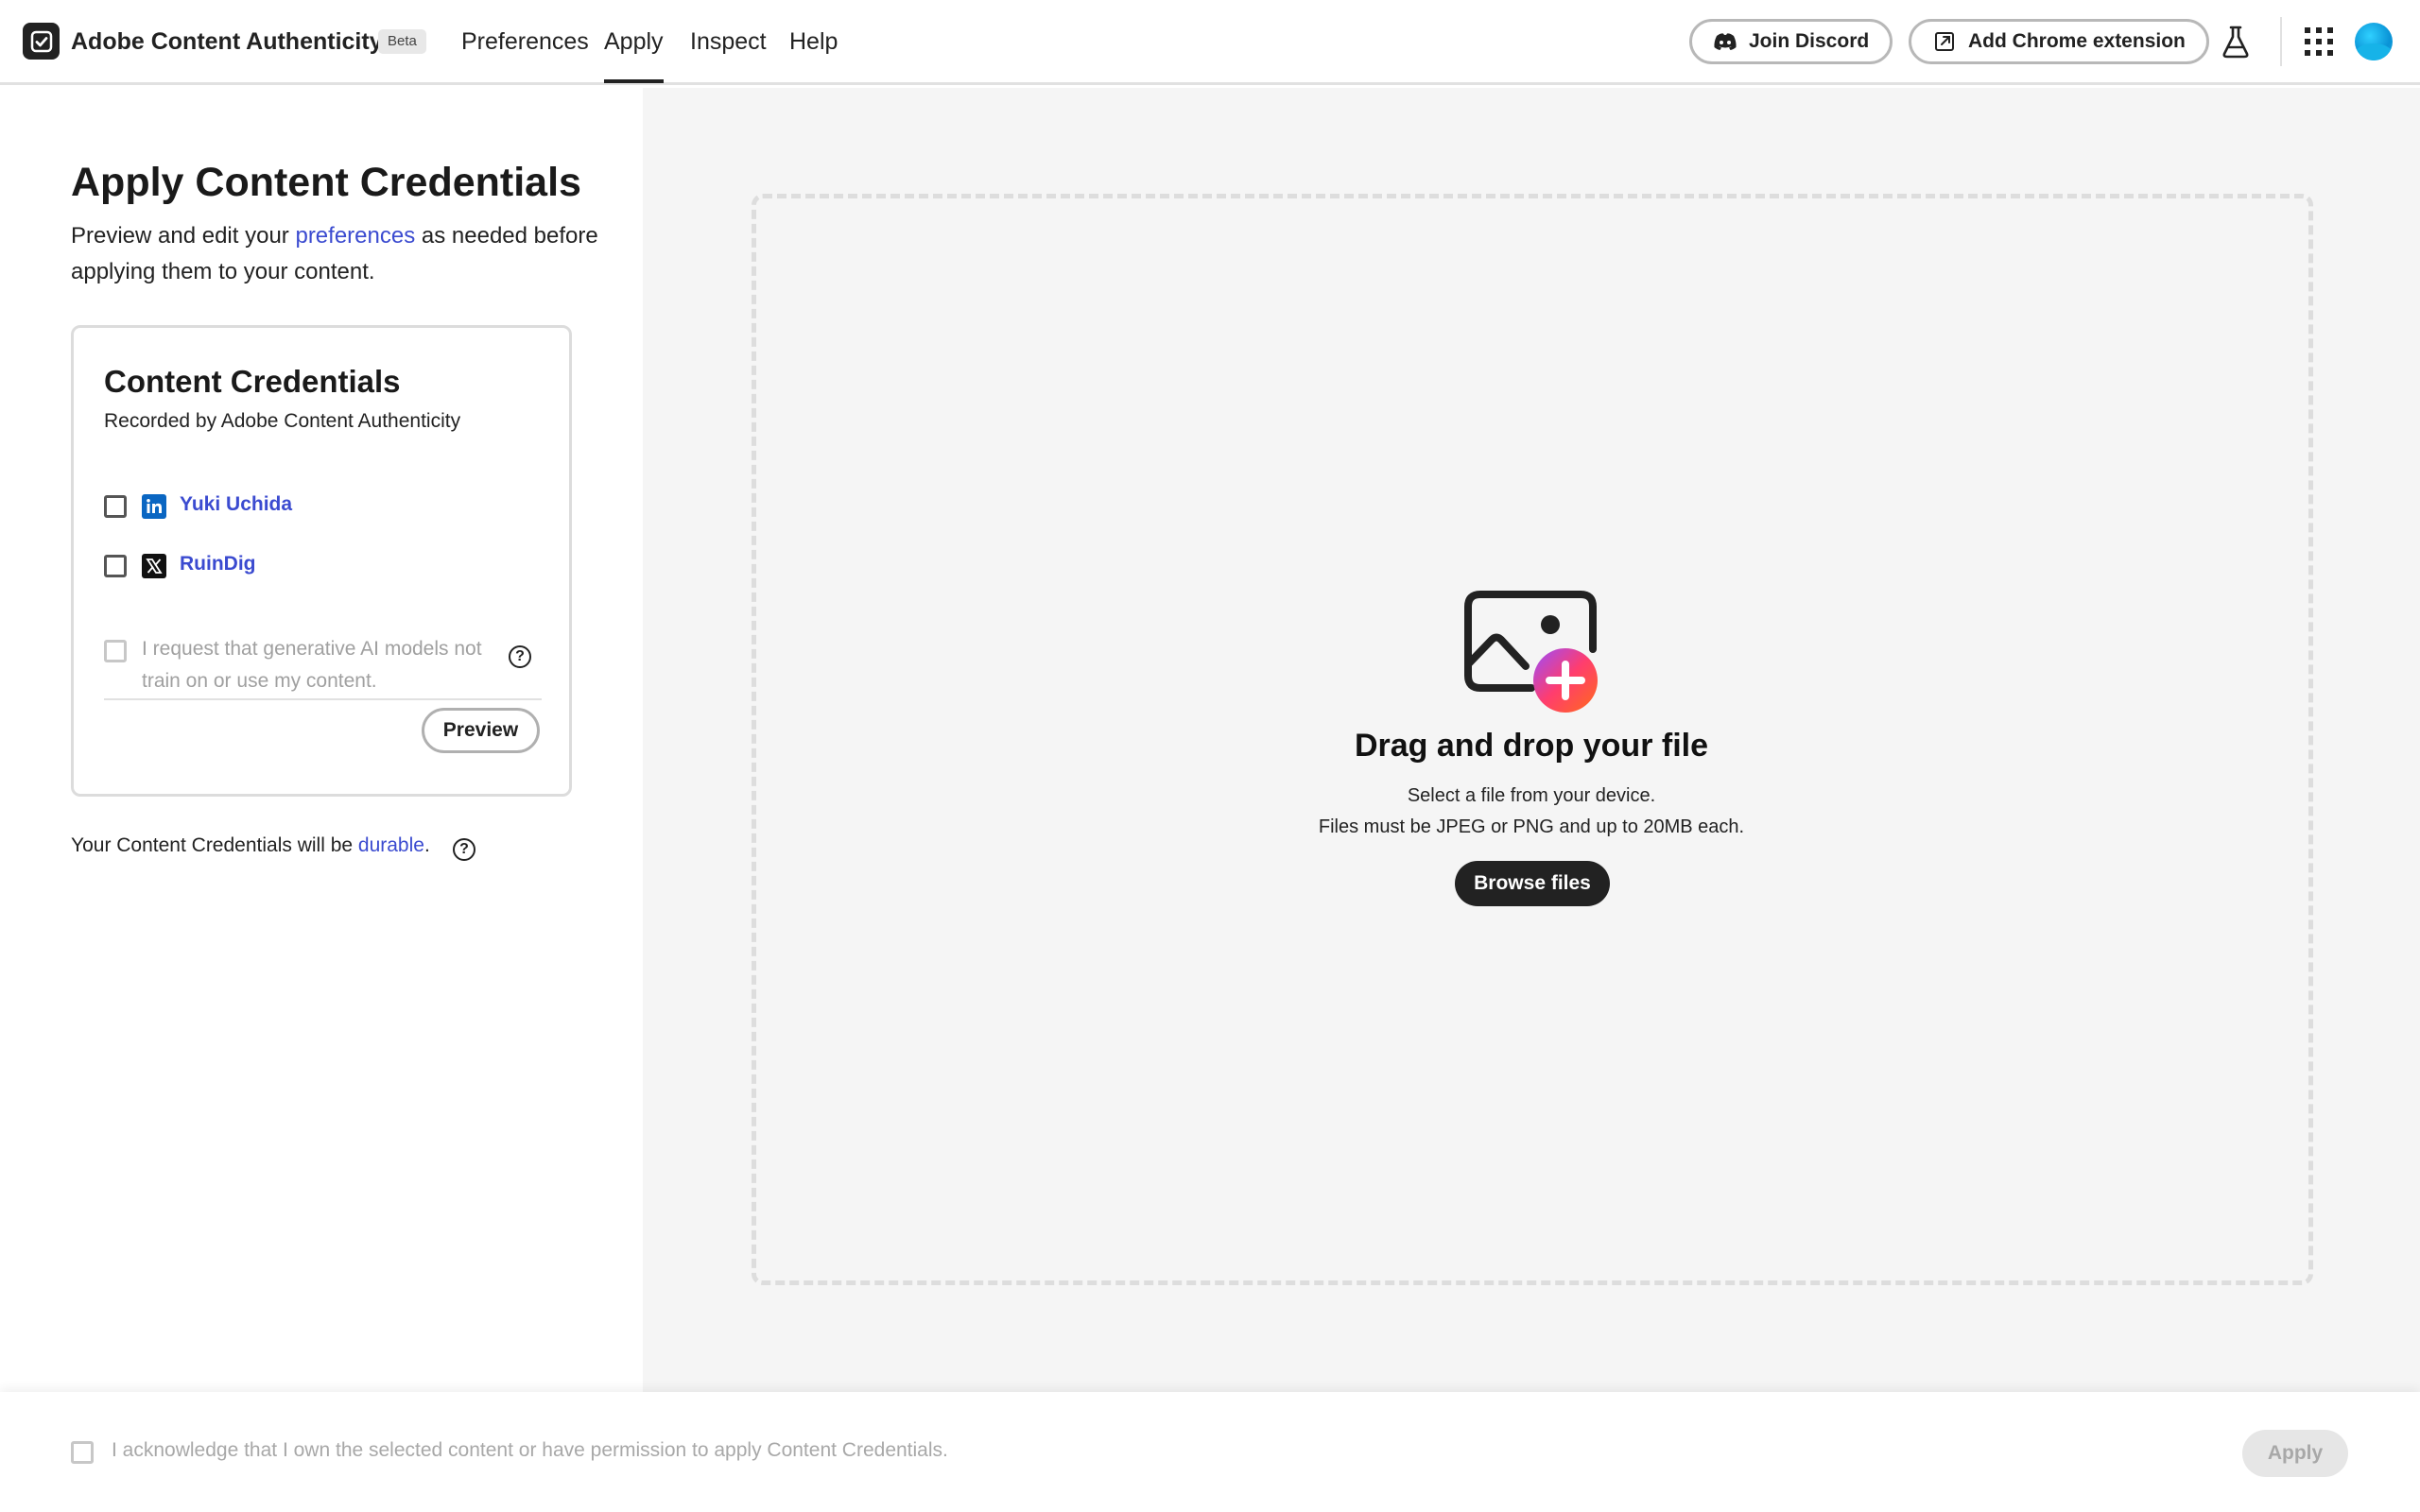  What do you see at coordinates (326, 182) in the screenshot?
I see `page-title: Apply Content Credentials` at bounding box center [326, 182].